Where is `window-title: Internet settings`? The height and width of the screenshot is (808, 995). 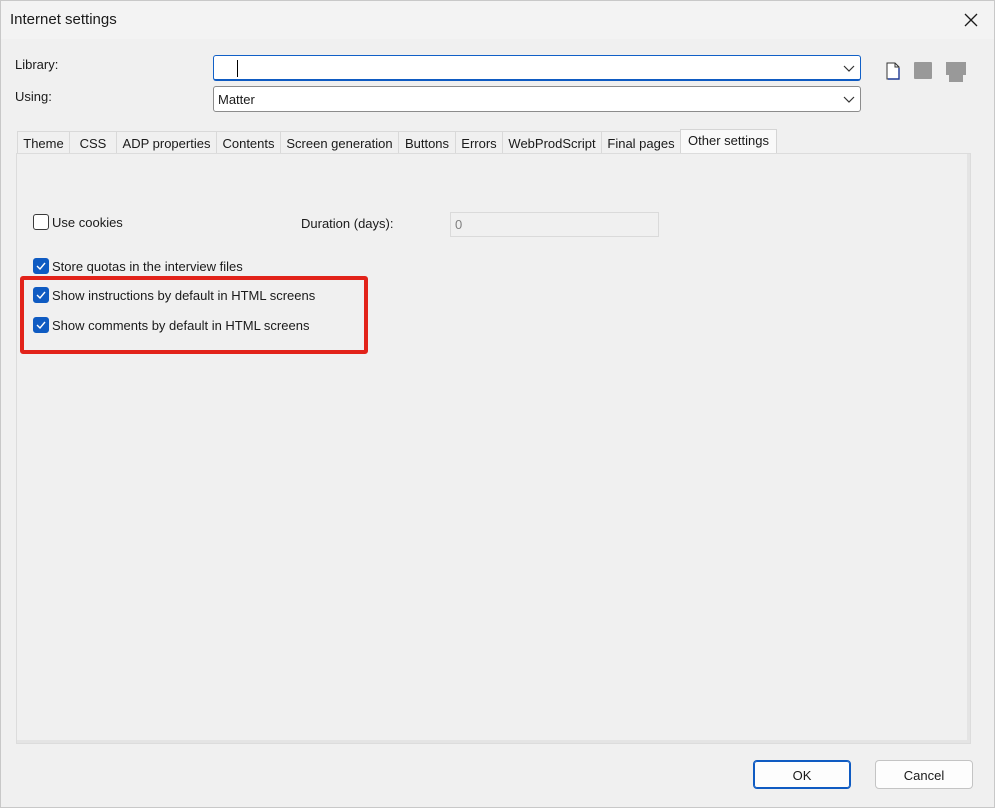
window-title: Internet settings is located at coordinates (63, 19).